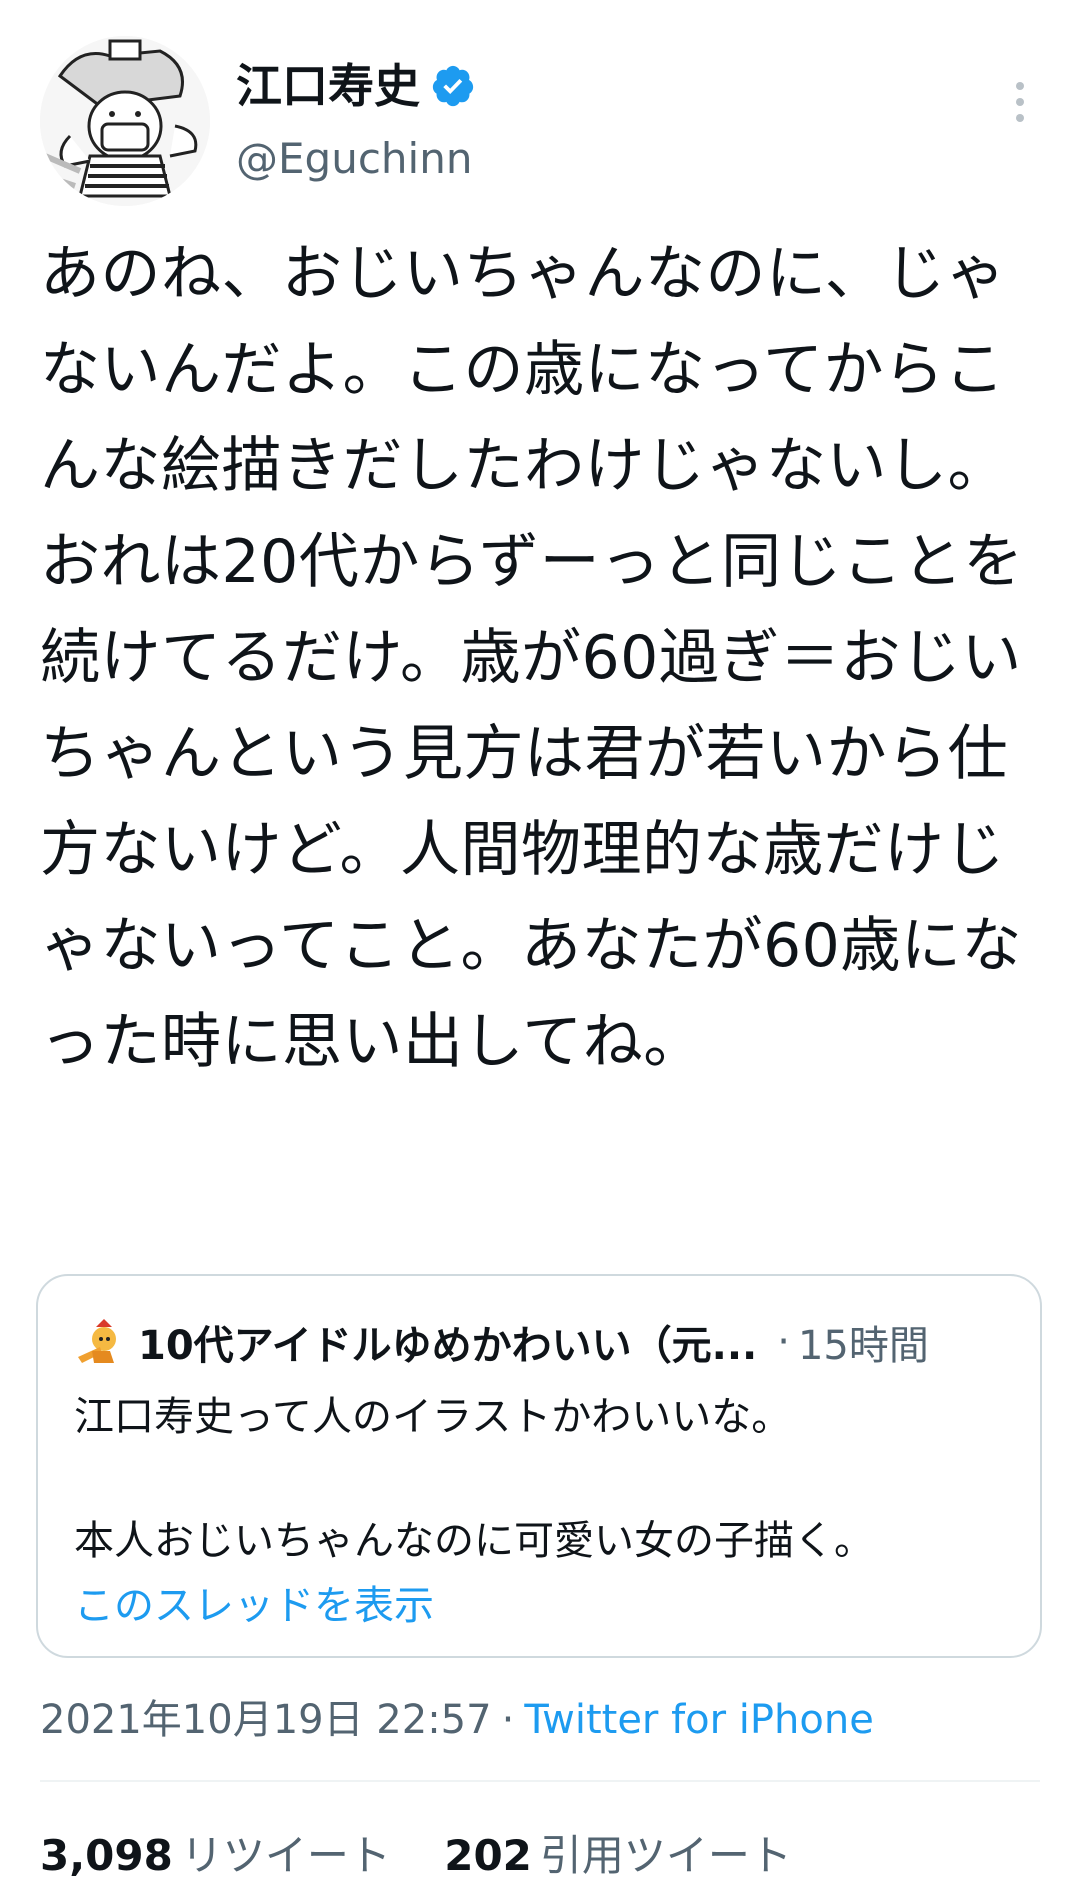 Image resolution: width=1080 pixels, height=1886 pixels. I want to click on tweet-client-link: Twitter for iPhone, so click(699, 1720).